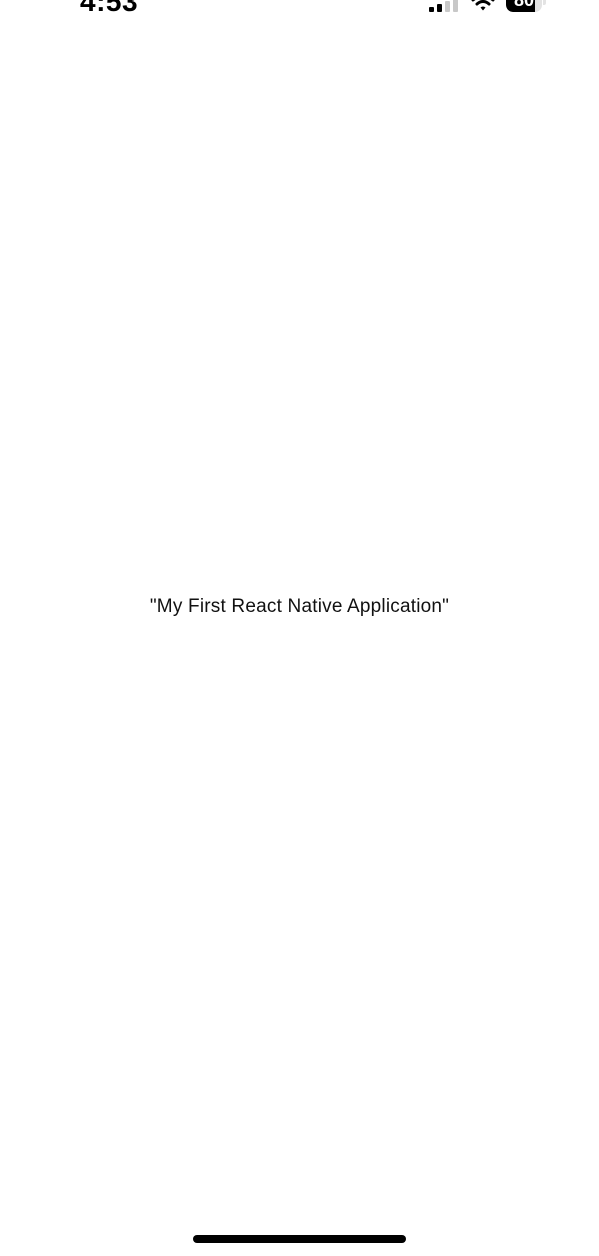  I want to click on battery-level: 80, so click(524, 5).